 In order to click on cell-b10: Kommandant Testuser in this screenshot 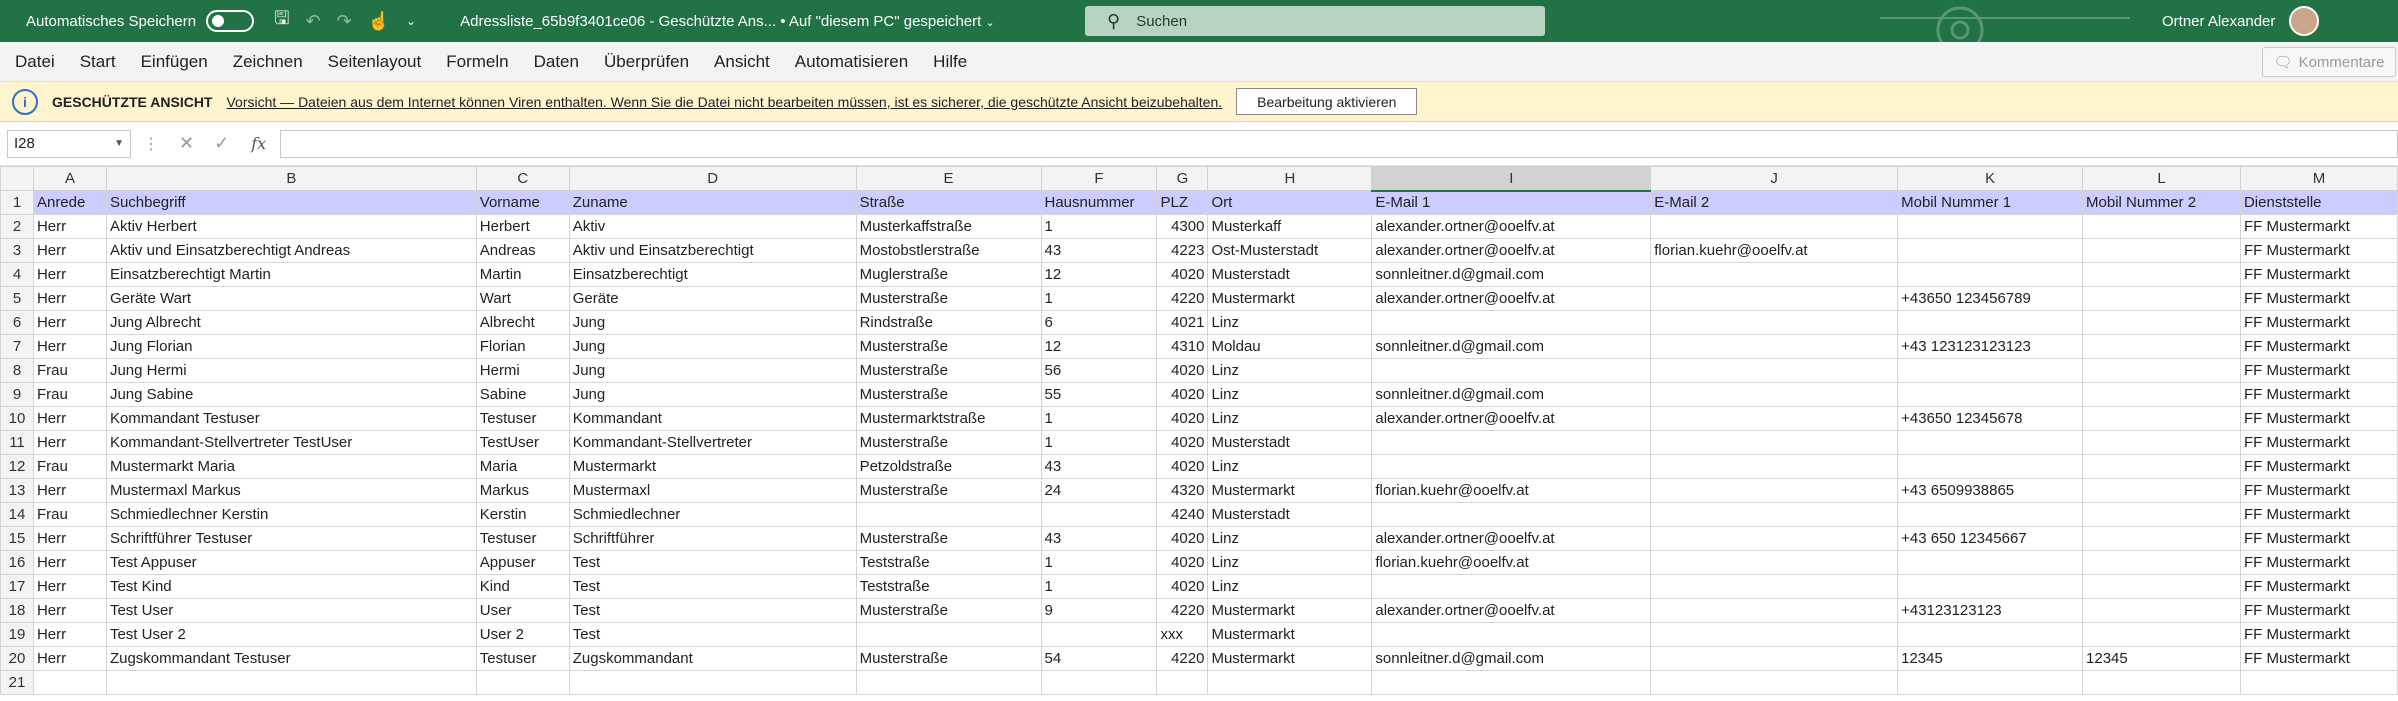, I will do `click(291, 418)`.